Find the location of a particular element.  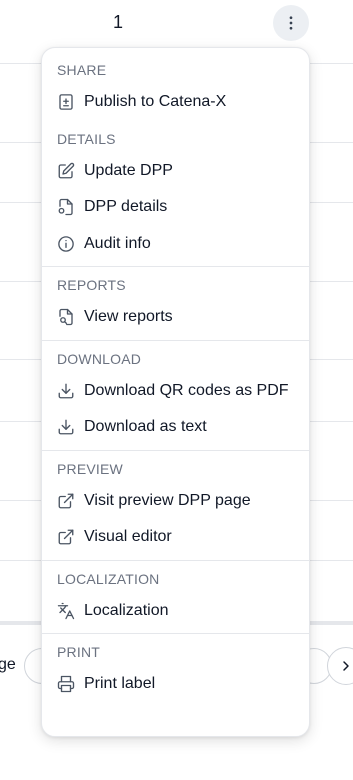

menu-item-visit-preview: Visit preview DPP page is located at coordinates (175, 501).